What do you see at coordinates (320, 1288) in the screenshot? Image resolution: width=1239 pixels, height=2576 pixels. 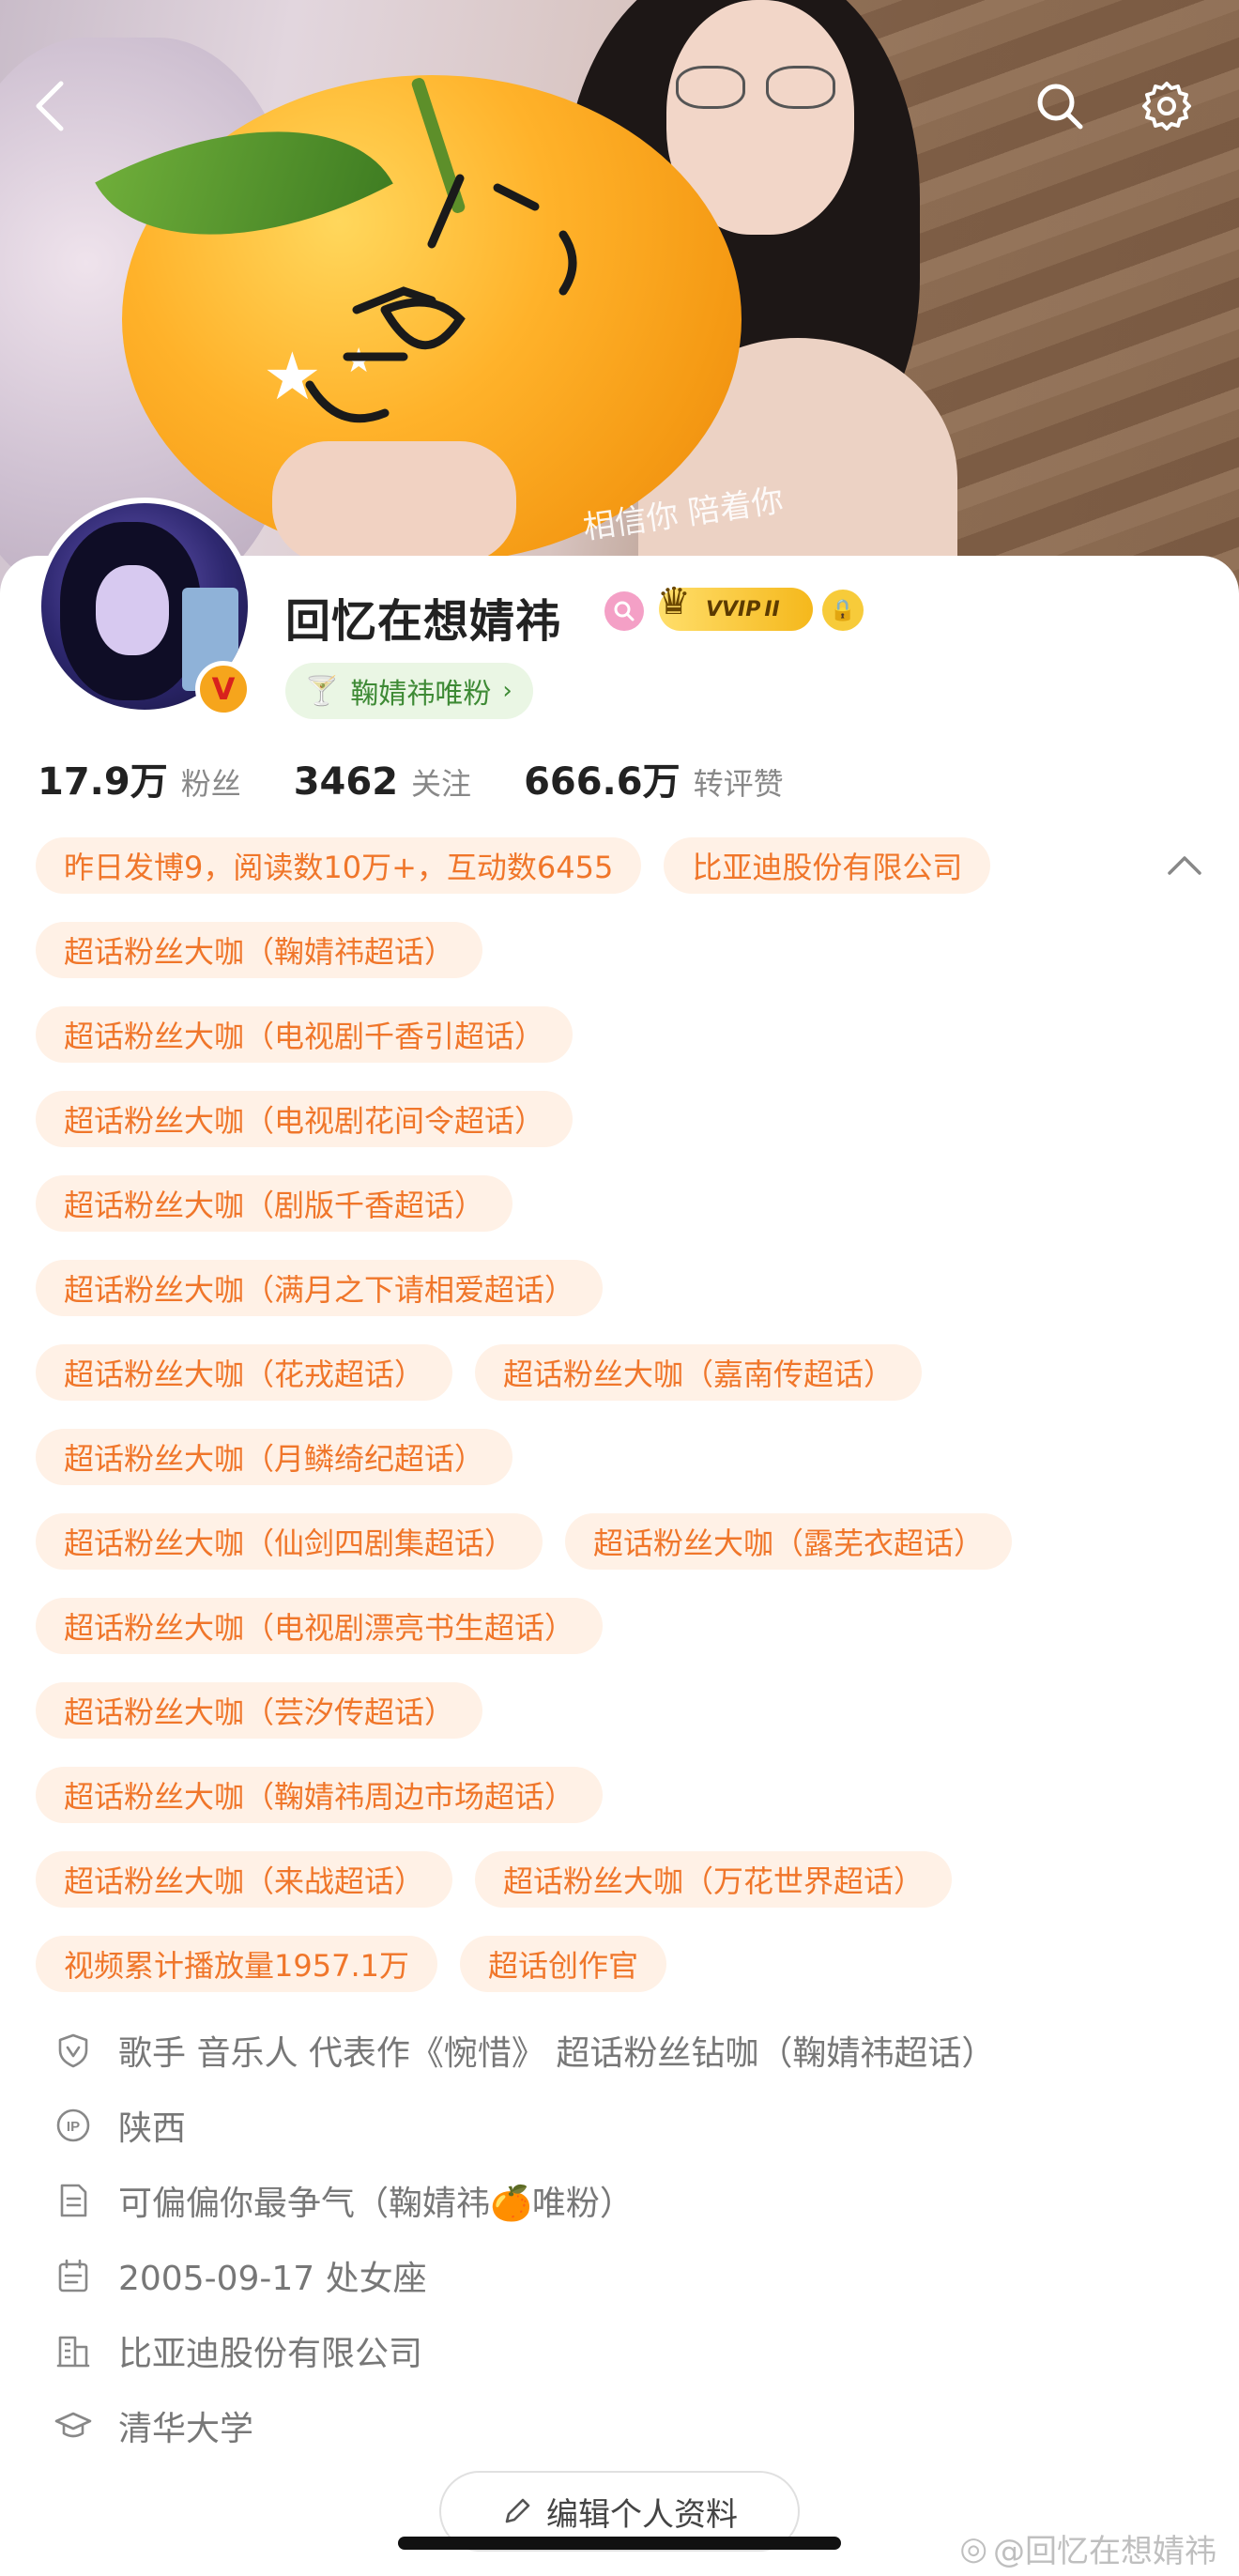 I see `profile-tag: 超话粉丝大咖（满月之下请相爱超话）` at bounding box center [320, 1288].